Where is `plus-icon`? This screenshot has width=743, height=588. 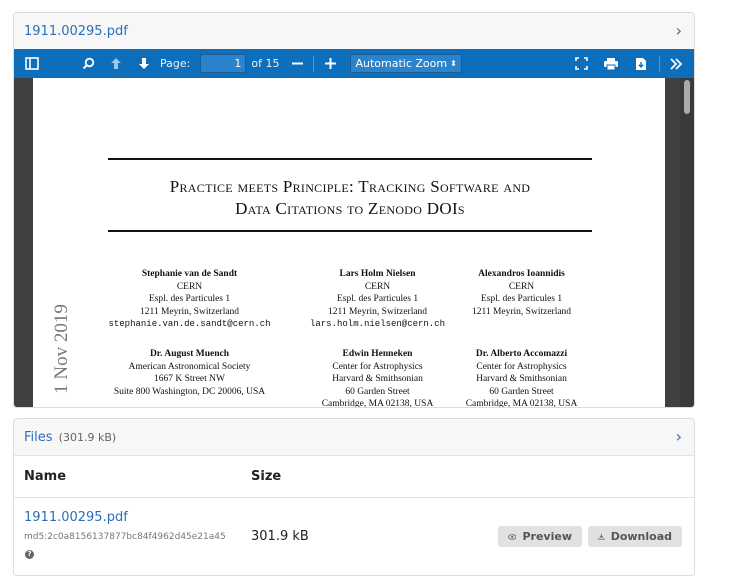 plus-icon is located at coordinates (330, 63).